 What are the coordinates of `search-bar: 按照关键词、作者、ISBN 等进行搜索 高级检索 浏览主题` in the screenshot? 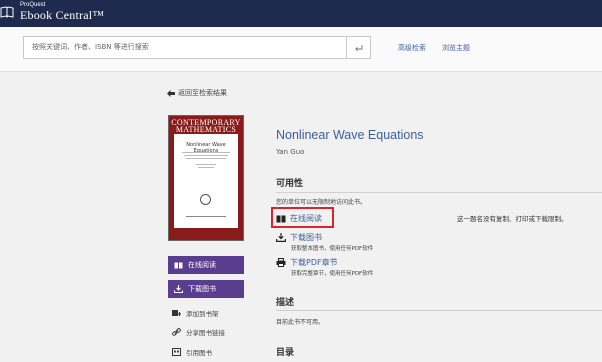 It's located at (301, 49).